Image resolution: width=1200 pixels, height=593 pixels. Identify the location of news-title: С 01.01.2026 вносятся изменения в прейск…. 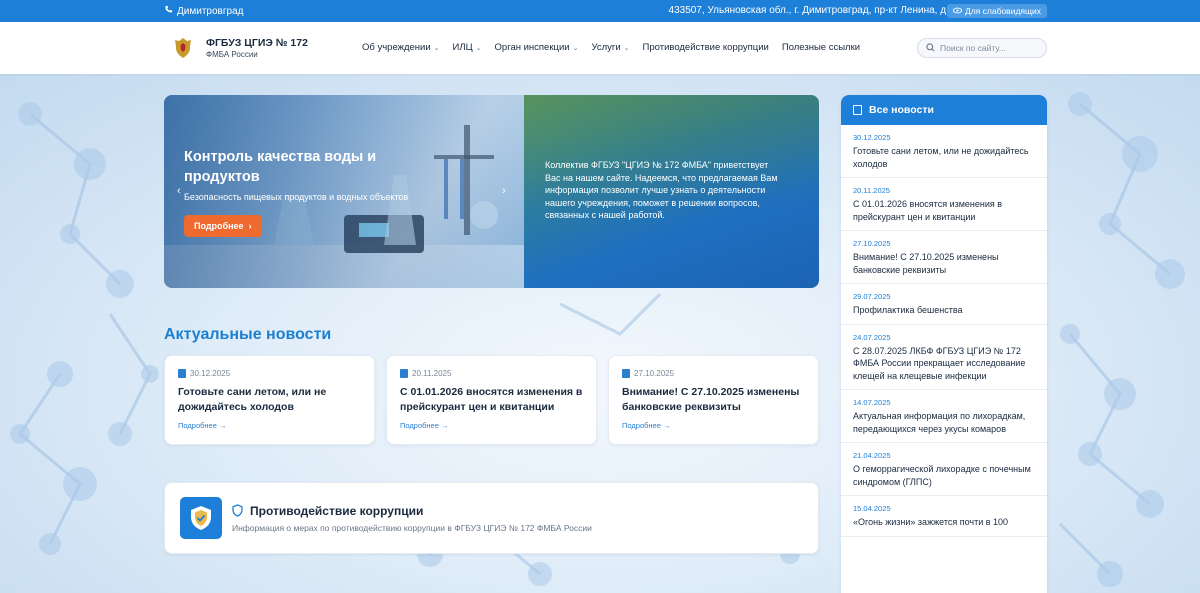
(928, 210).